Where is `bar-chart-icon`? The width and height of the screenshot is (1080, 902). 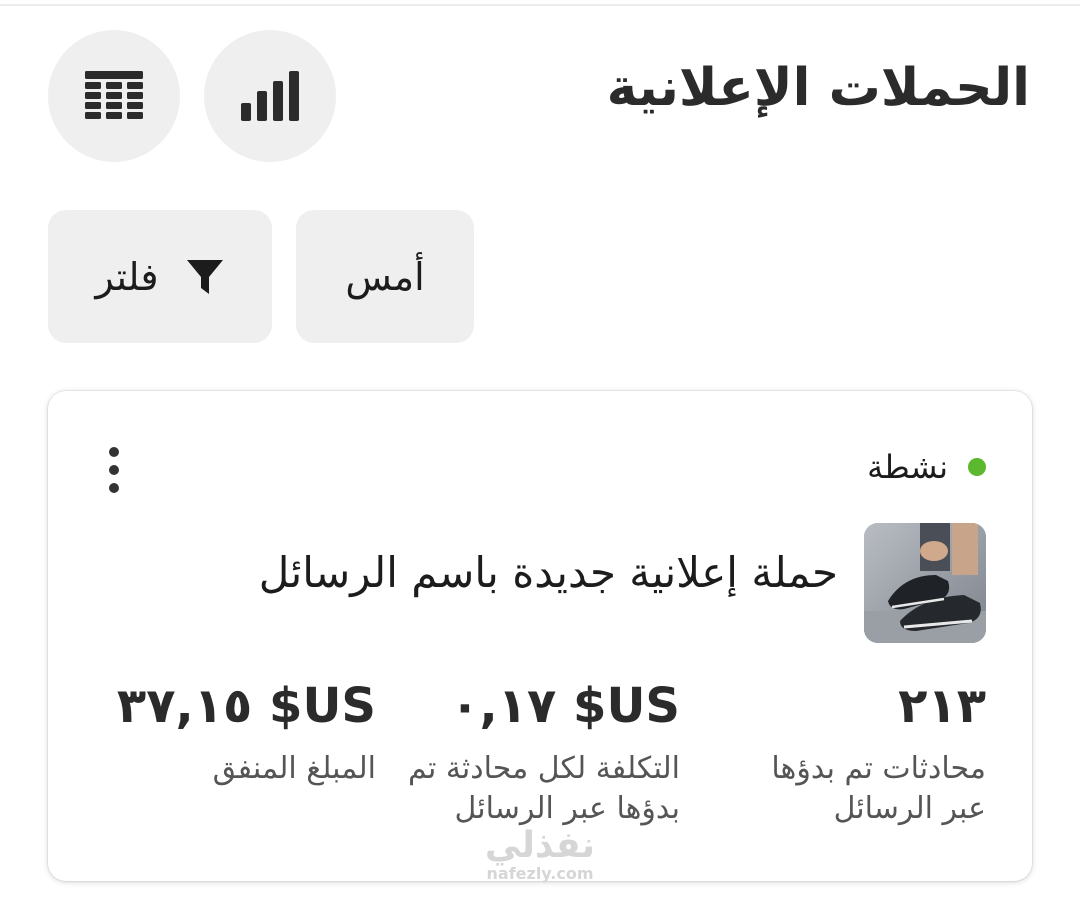
bar-chart-icon is located at coordinates (270, 96).